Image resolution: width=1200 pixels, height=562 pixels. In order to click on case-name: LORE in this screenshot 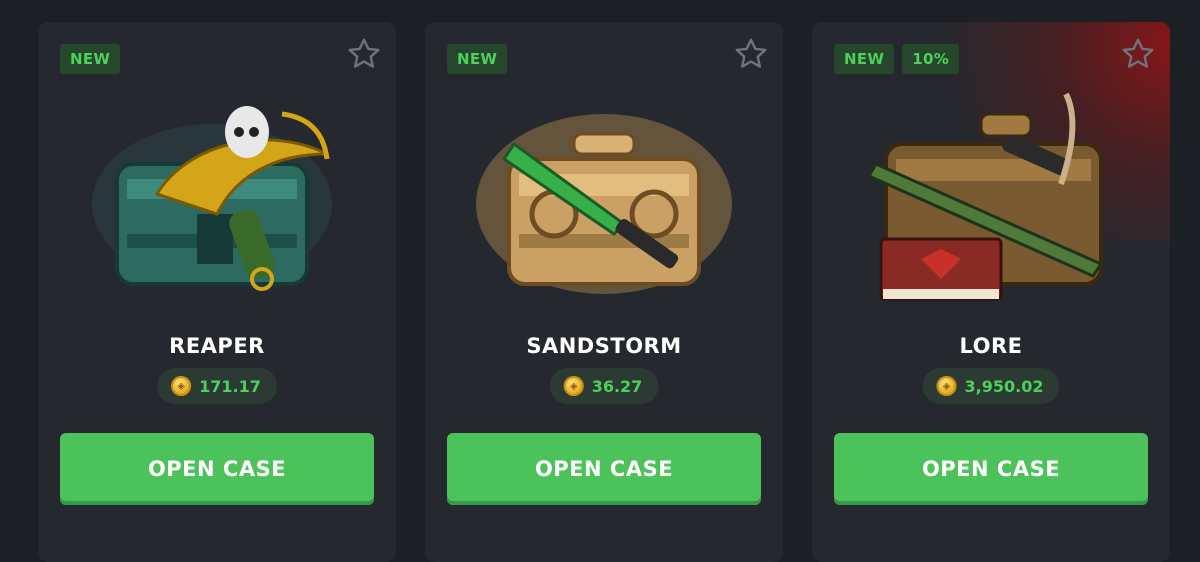, I will do `click(991, 346)`.